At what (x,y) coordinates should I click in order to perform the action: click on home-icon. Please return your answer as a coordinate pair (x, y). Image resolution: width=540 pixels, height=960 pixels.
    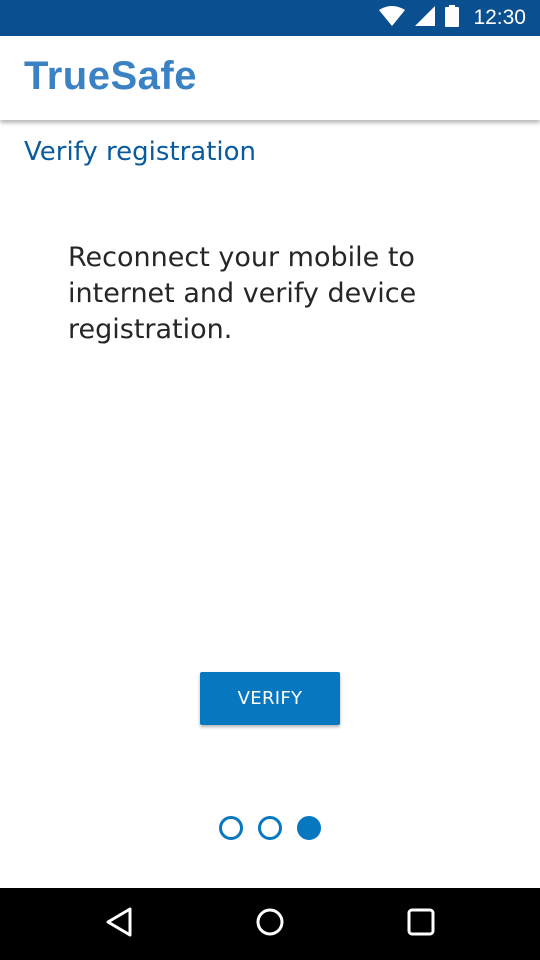
    Looking at the image, I should click on (270, 924).